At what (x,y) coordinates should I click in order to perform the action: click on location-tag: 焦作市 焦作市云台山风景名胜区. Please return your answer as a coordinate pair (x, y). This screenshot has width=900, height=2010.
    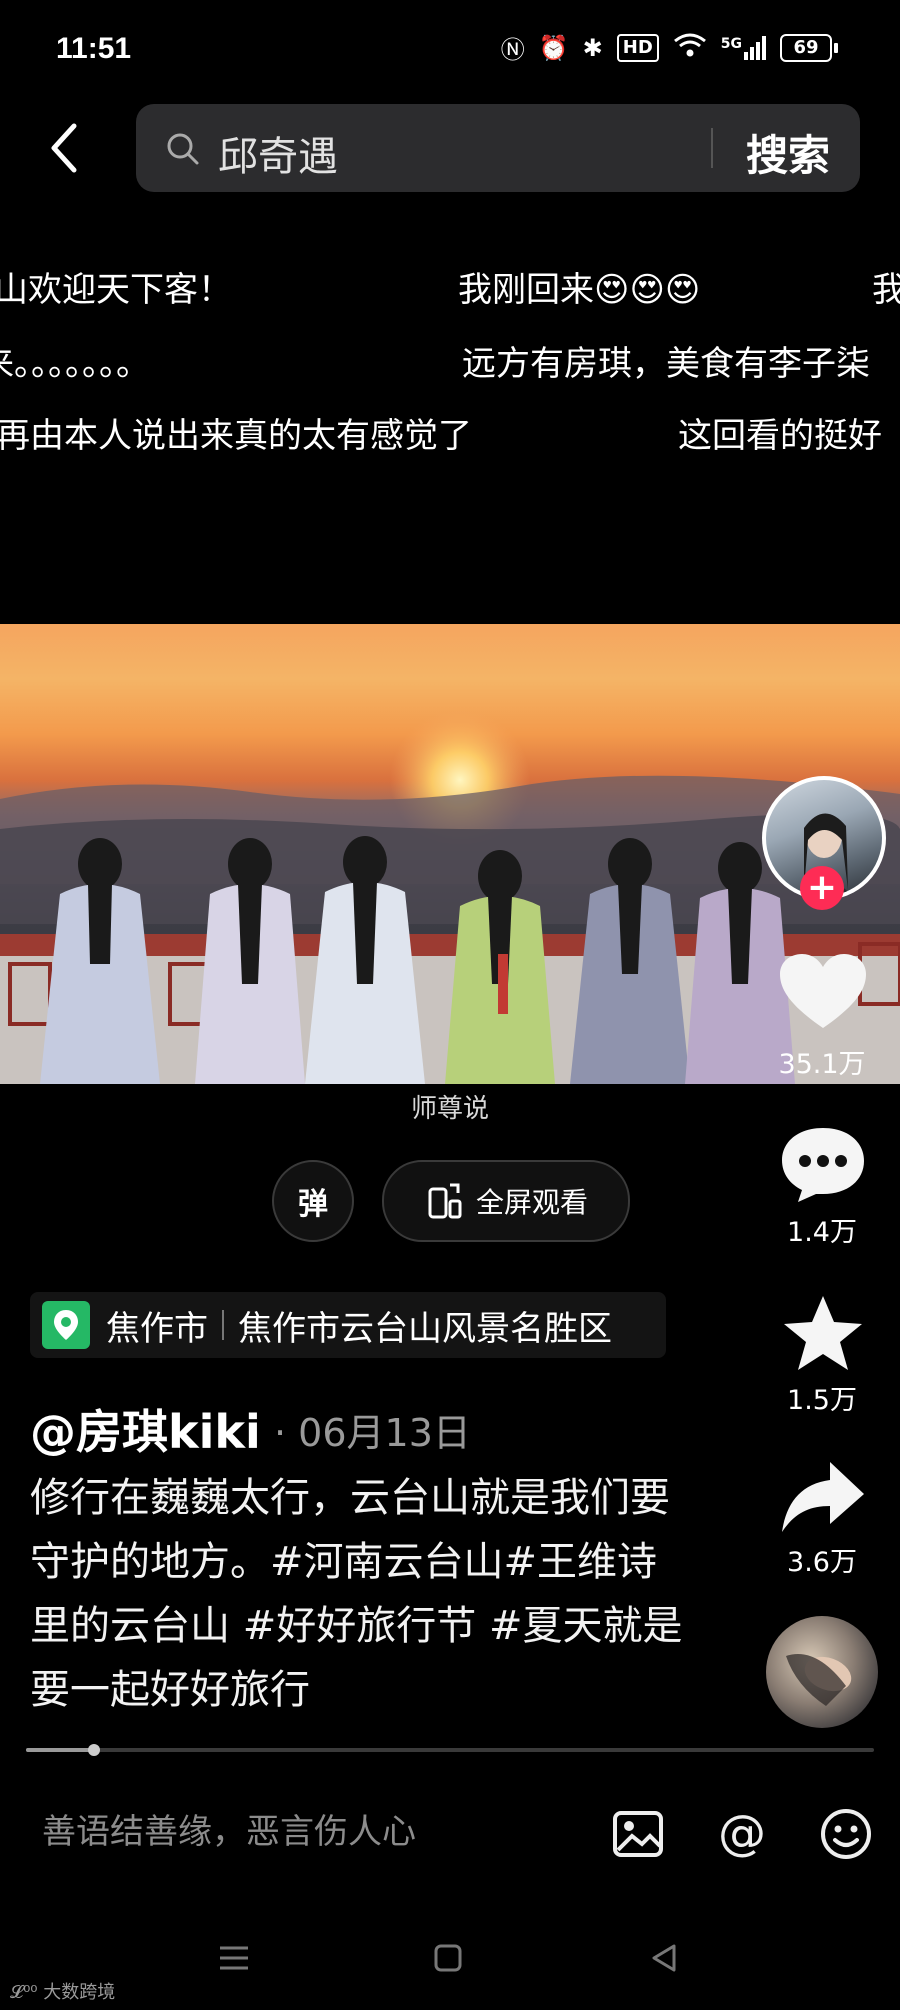
    Looking at the image, I should click on (348, 1325).